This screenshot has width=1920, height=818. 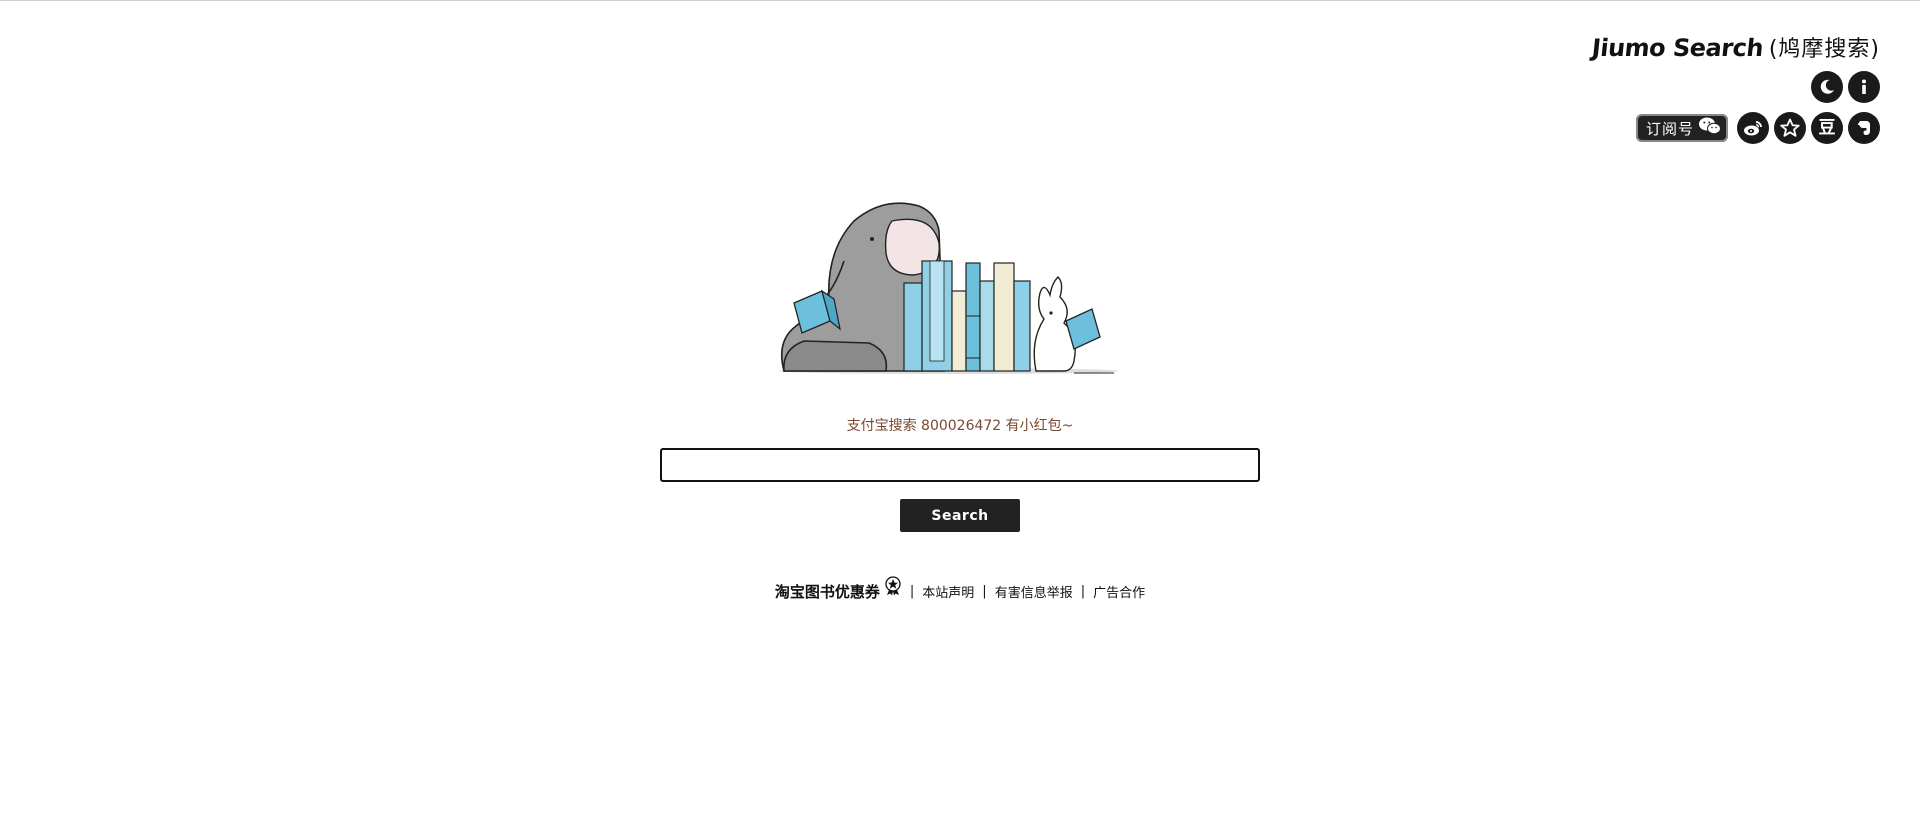 What do you see at coordinates (1864, 87) in the screenshot?
I see `info-icon` at bounding box center [1864, 87].